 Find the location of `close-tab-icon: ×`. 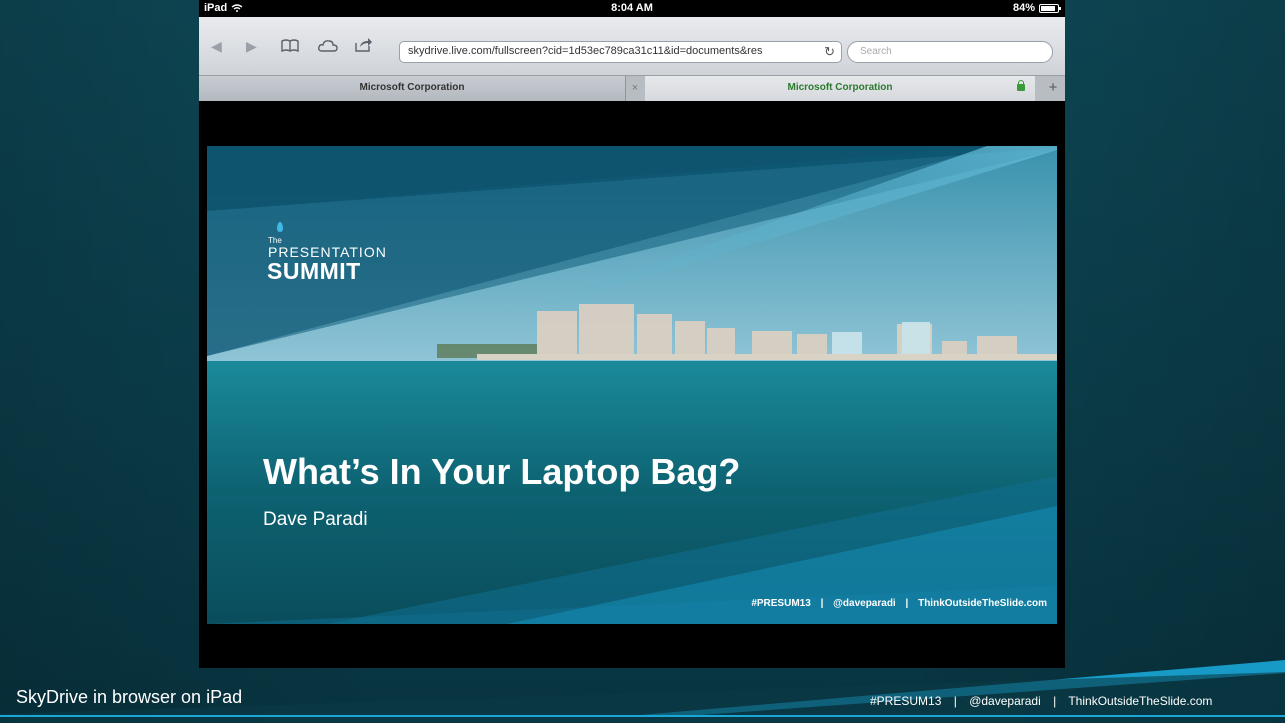

close-tab-icon: × is located at coordinates (635, 88).